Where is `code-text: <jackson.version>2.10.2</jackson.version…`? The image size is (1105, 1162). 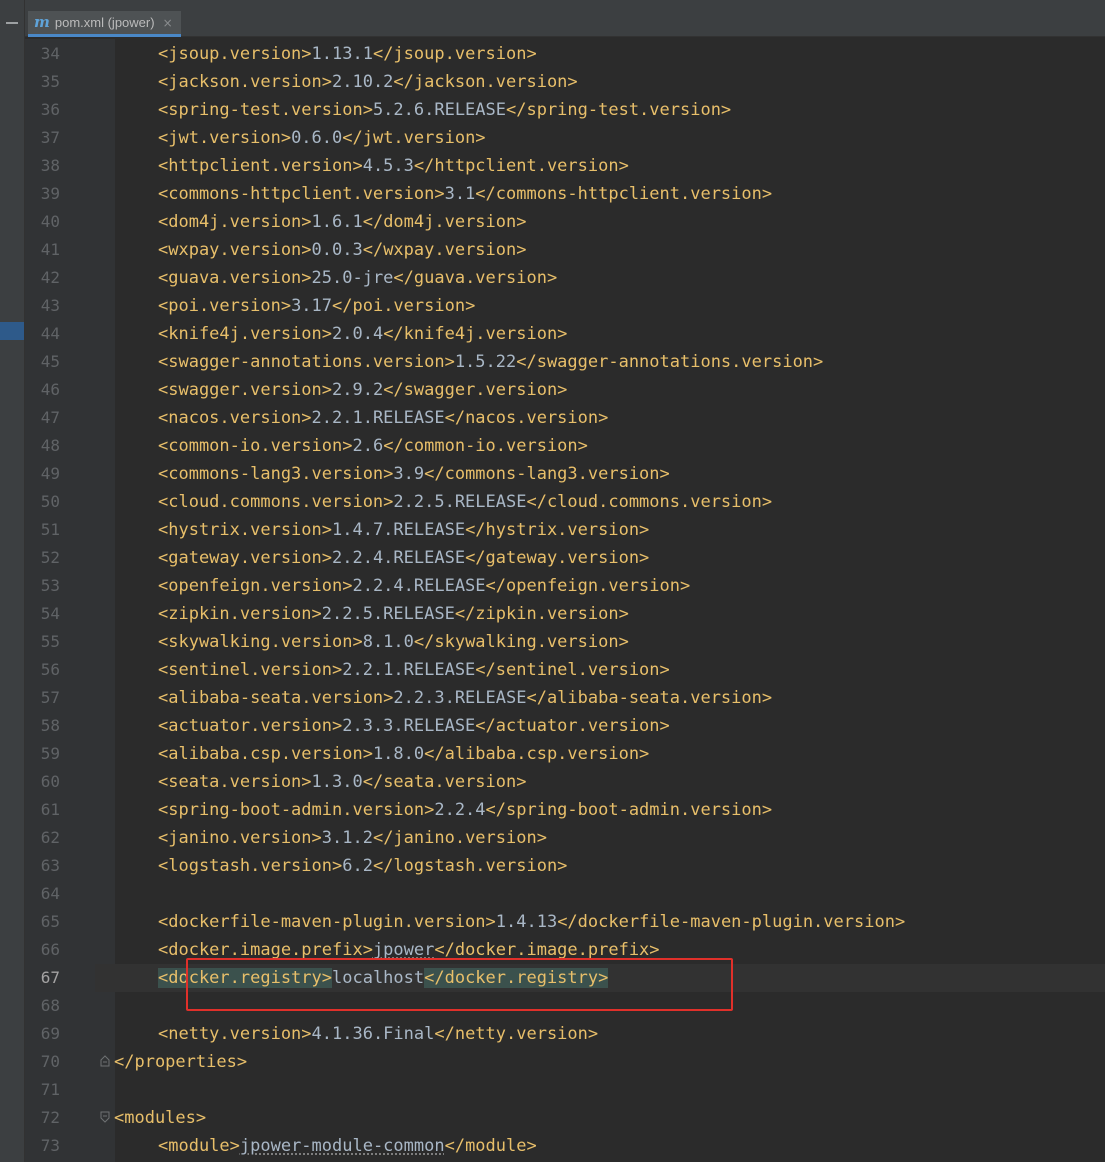 code-text: <jackson.version>2.10.2</jackson.version… is located at coordinates (368, 82).